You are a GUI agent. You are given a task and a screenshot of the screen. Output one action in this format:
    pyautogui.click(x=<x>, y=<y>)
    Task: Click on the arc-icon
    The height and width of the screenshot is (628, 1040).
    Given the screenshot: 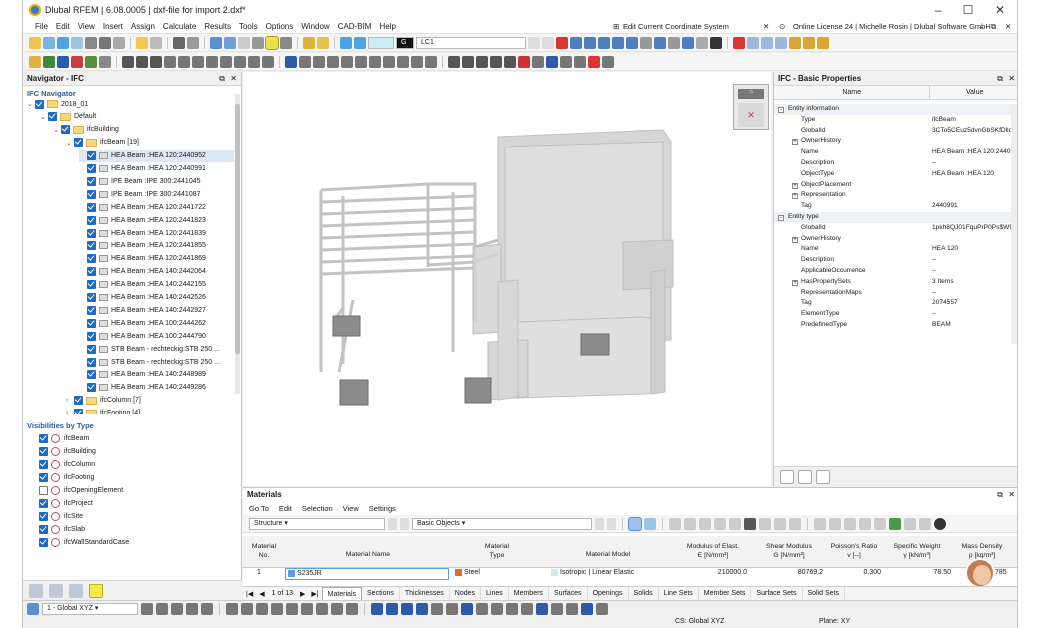 What is the action you would take?
    pyautogui.click(x=566, y=61)
    